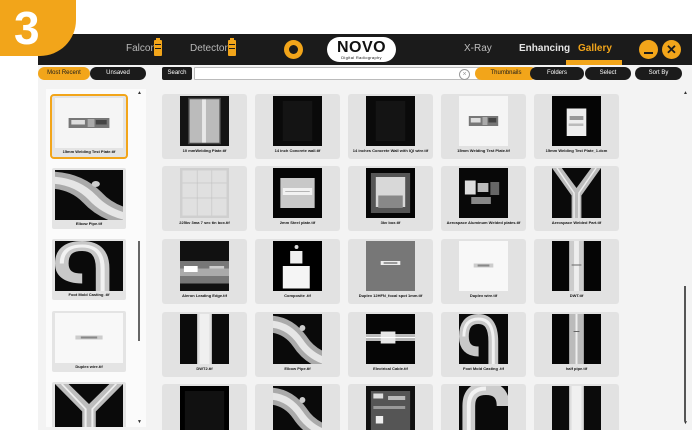 The image size is (692, 430). I want to click on sidebar-caption: Foot Mold Casting .tif, so click(89, 294).